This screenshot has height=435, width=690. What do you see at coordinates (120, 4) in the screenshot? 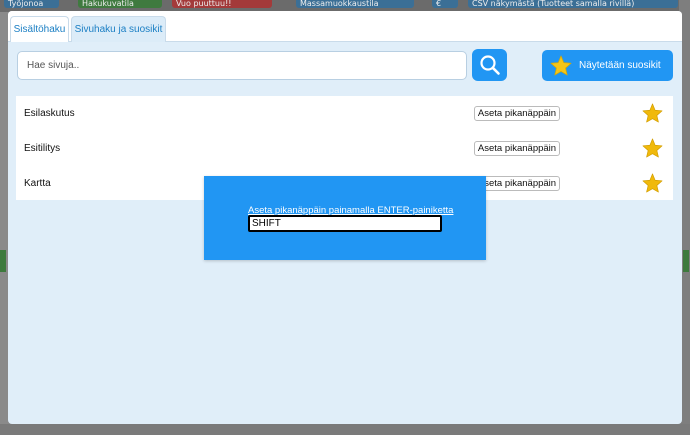
I see `bg-toolbar-button: Hakukuvatila` at bounding box center [120, 4].